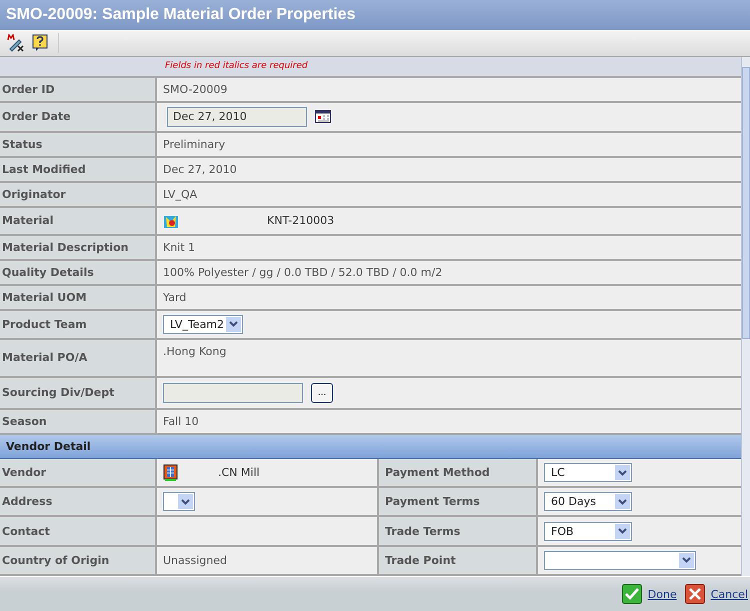 The height and width of the screenshot is (611, 750). Describe the element at coordinates (422, 531) in the screenshot. I see `field-label: Trade Terms` at that location.